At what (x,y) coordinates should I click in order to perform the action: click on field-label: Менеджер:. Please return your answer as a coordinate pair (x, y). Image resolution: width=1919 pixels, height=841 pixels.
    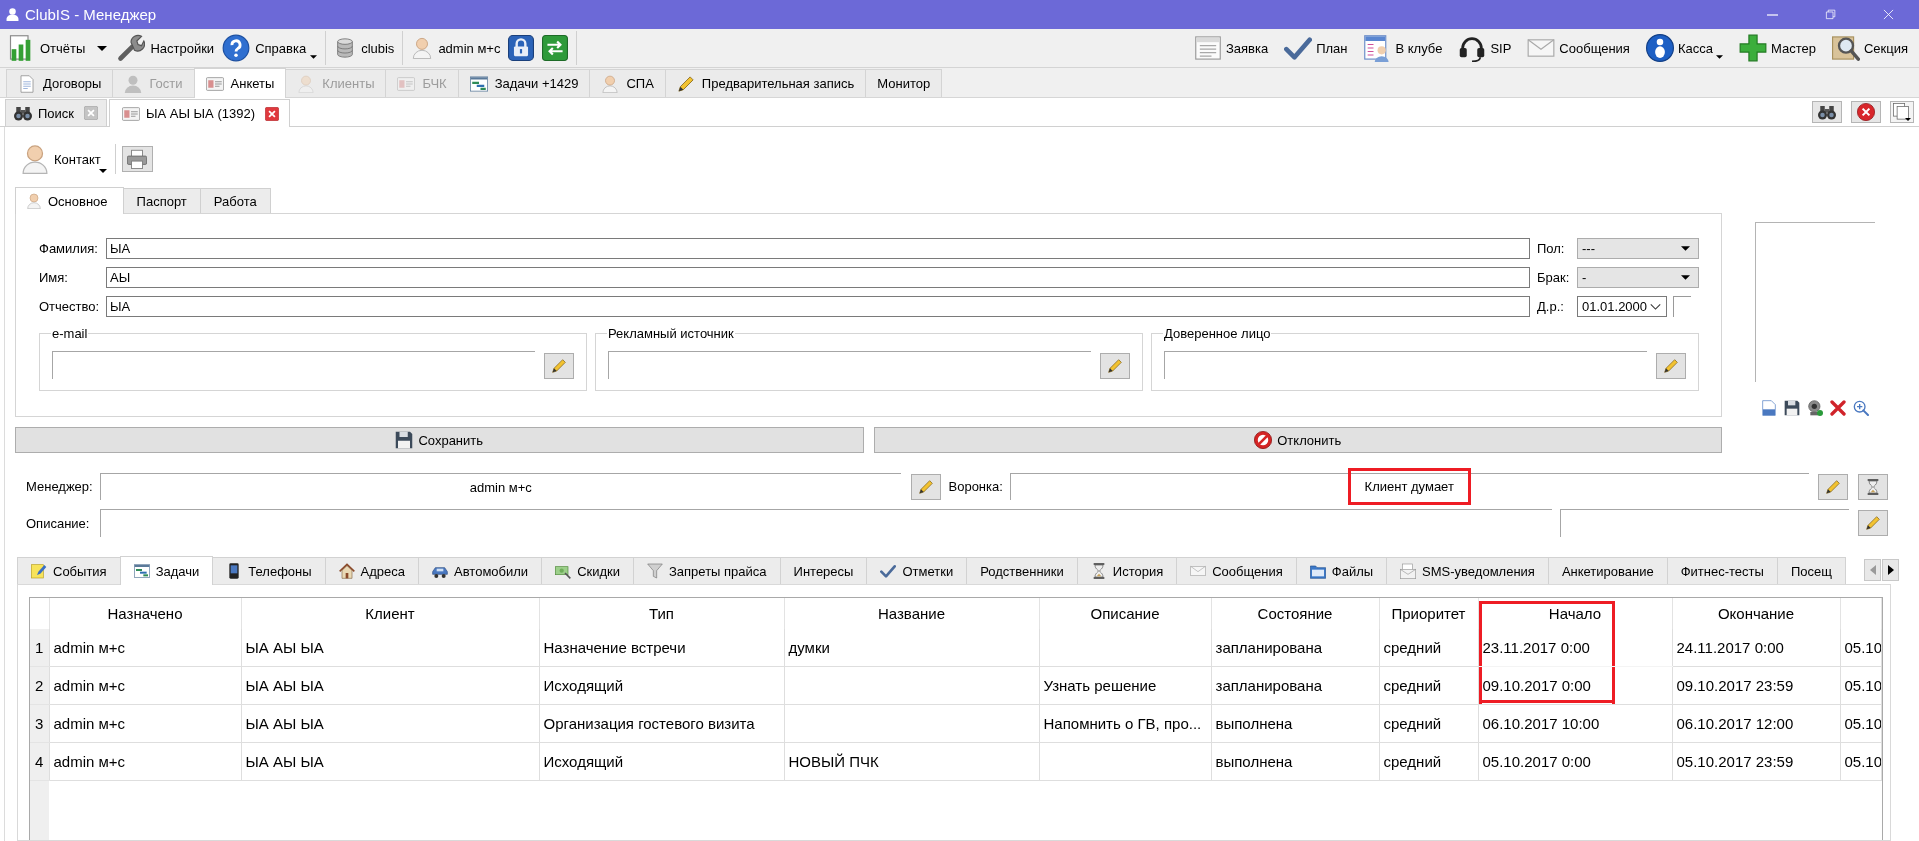
    Looking at the image, I should click on (60, 486).